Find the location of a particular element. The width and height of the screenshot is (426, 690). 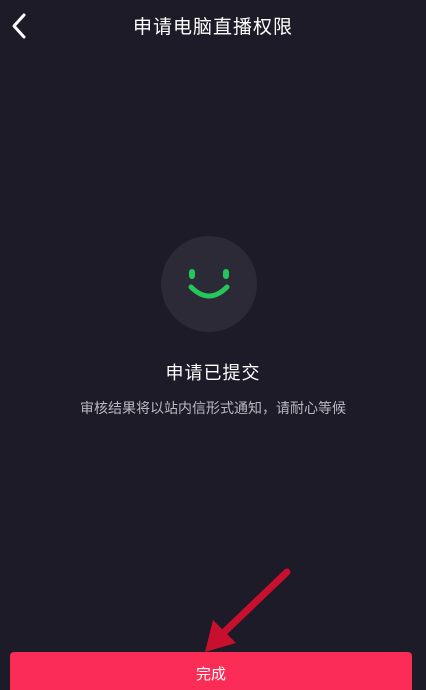

navbar: 申请电脑直播权限 is located at coordinates (213, 28).